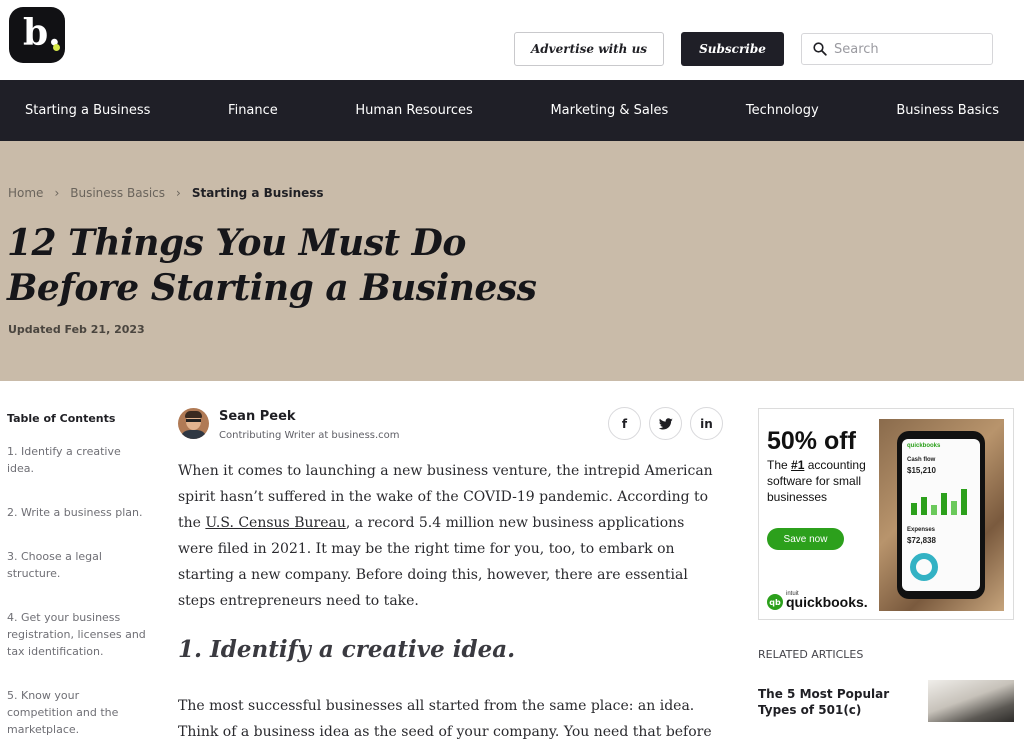 This screenshot has width=1024, height=740. What do you see at coordinates (236, 243) in the screenshot?
I see `page-title-line1: 12 Things You Must Do` at bounding box center [236, 243].